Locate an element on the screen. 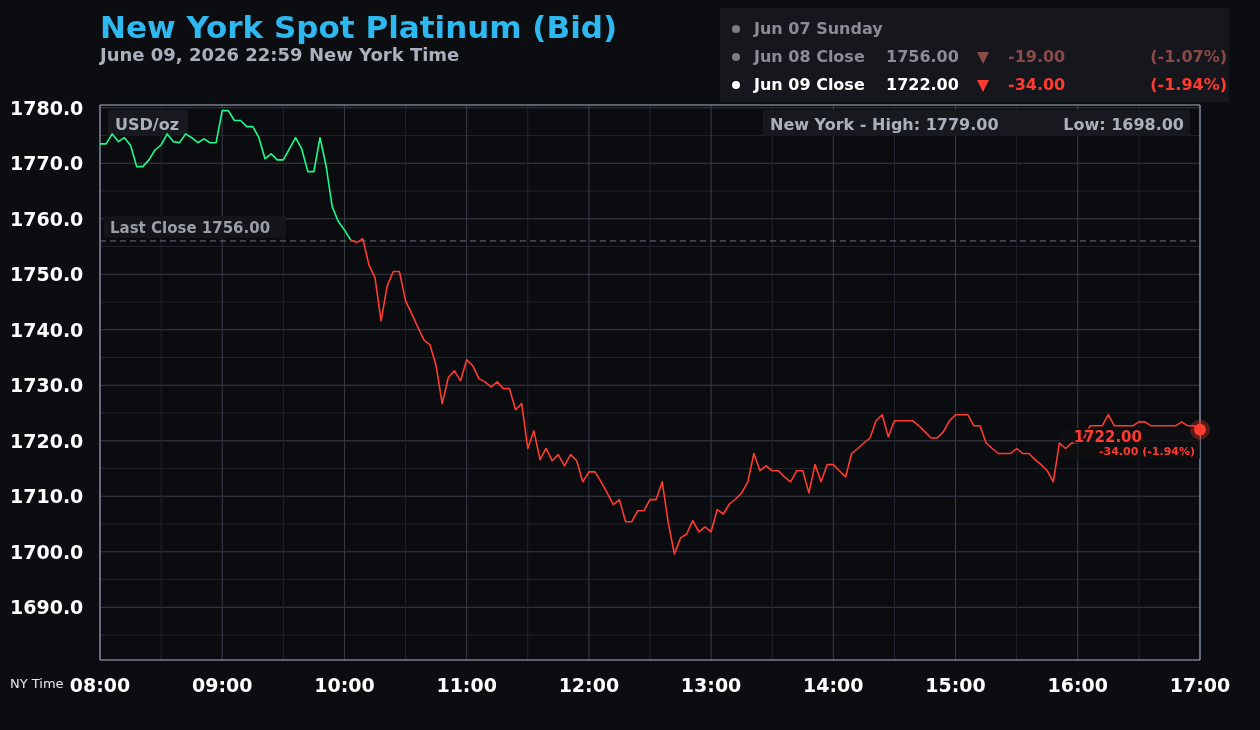 The height and width of the screenshot is (730, 1260). unit-label: USD/oz is located at coordinates (148, 123).